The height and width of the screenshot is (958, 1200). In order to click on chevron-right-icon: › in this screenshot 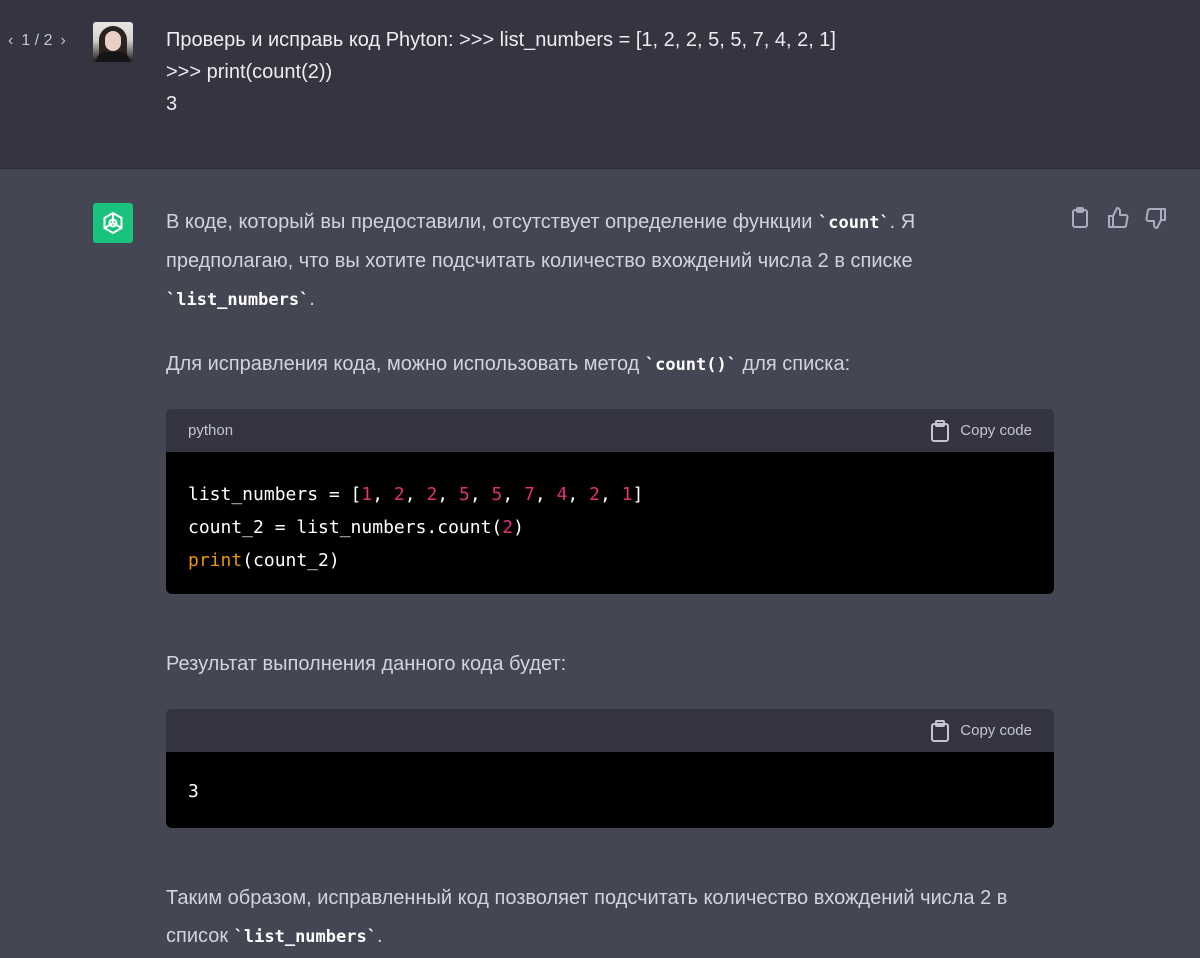, I will do `click(62, 41)`.